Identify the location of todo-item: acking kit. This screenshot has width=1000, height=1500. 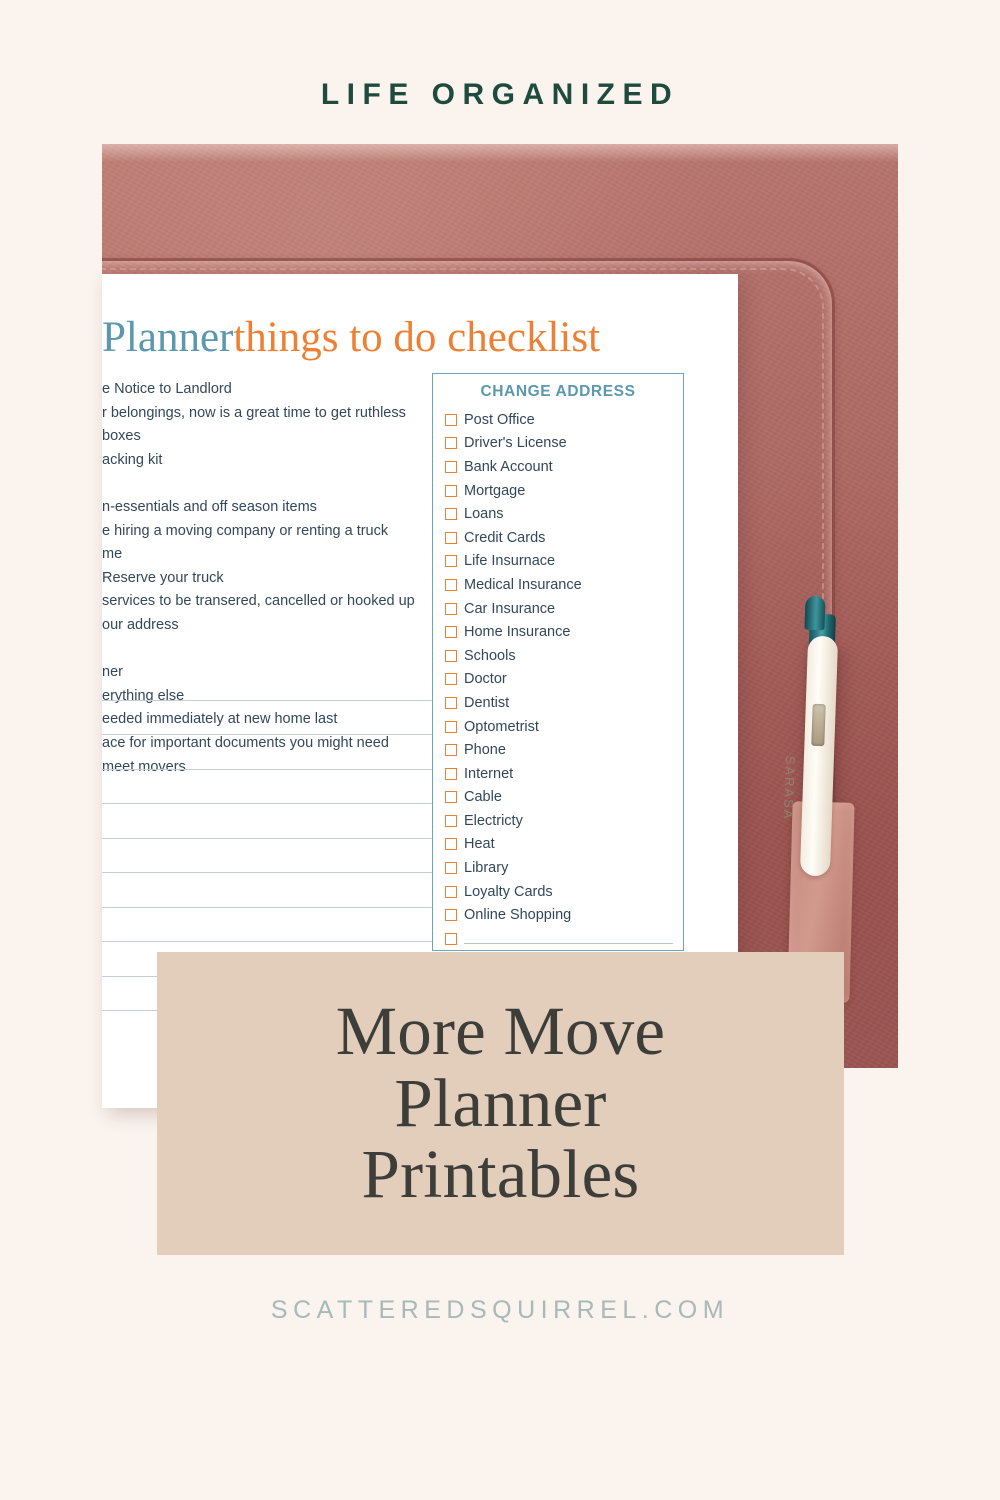
(132, 459).